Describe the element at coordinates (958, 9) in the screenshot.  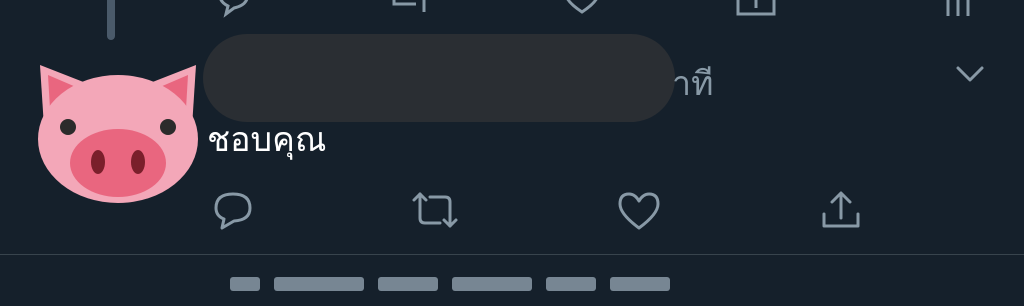
I see `analytics-icon` at that location.